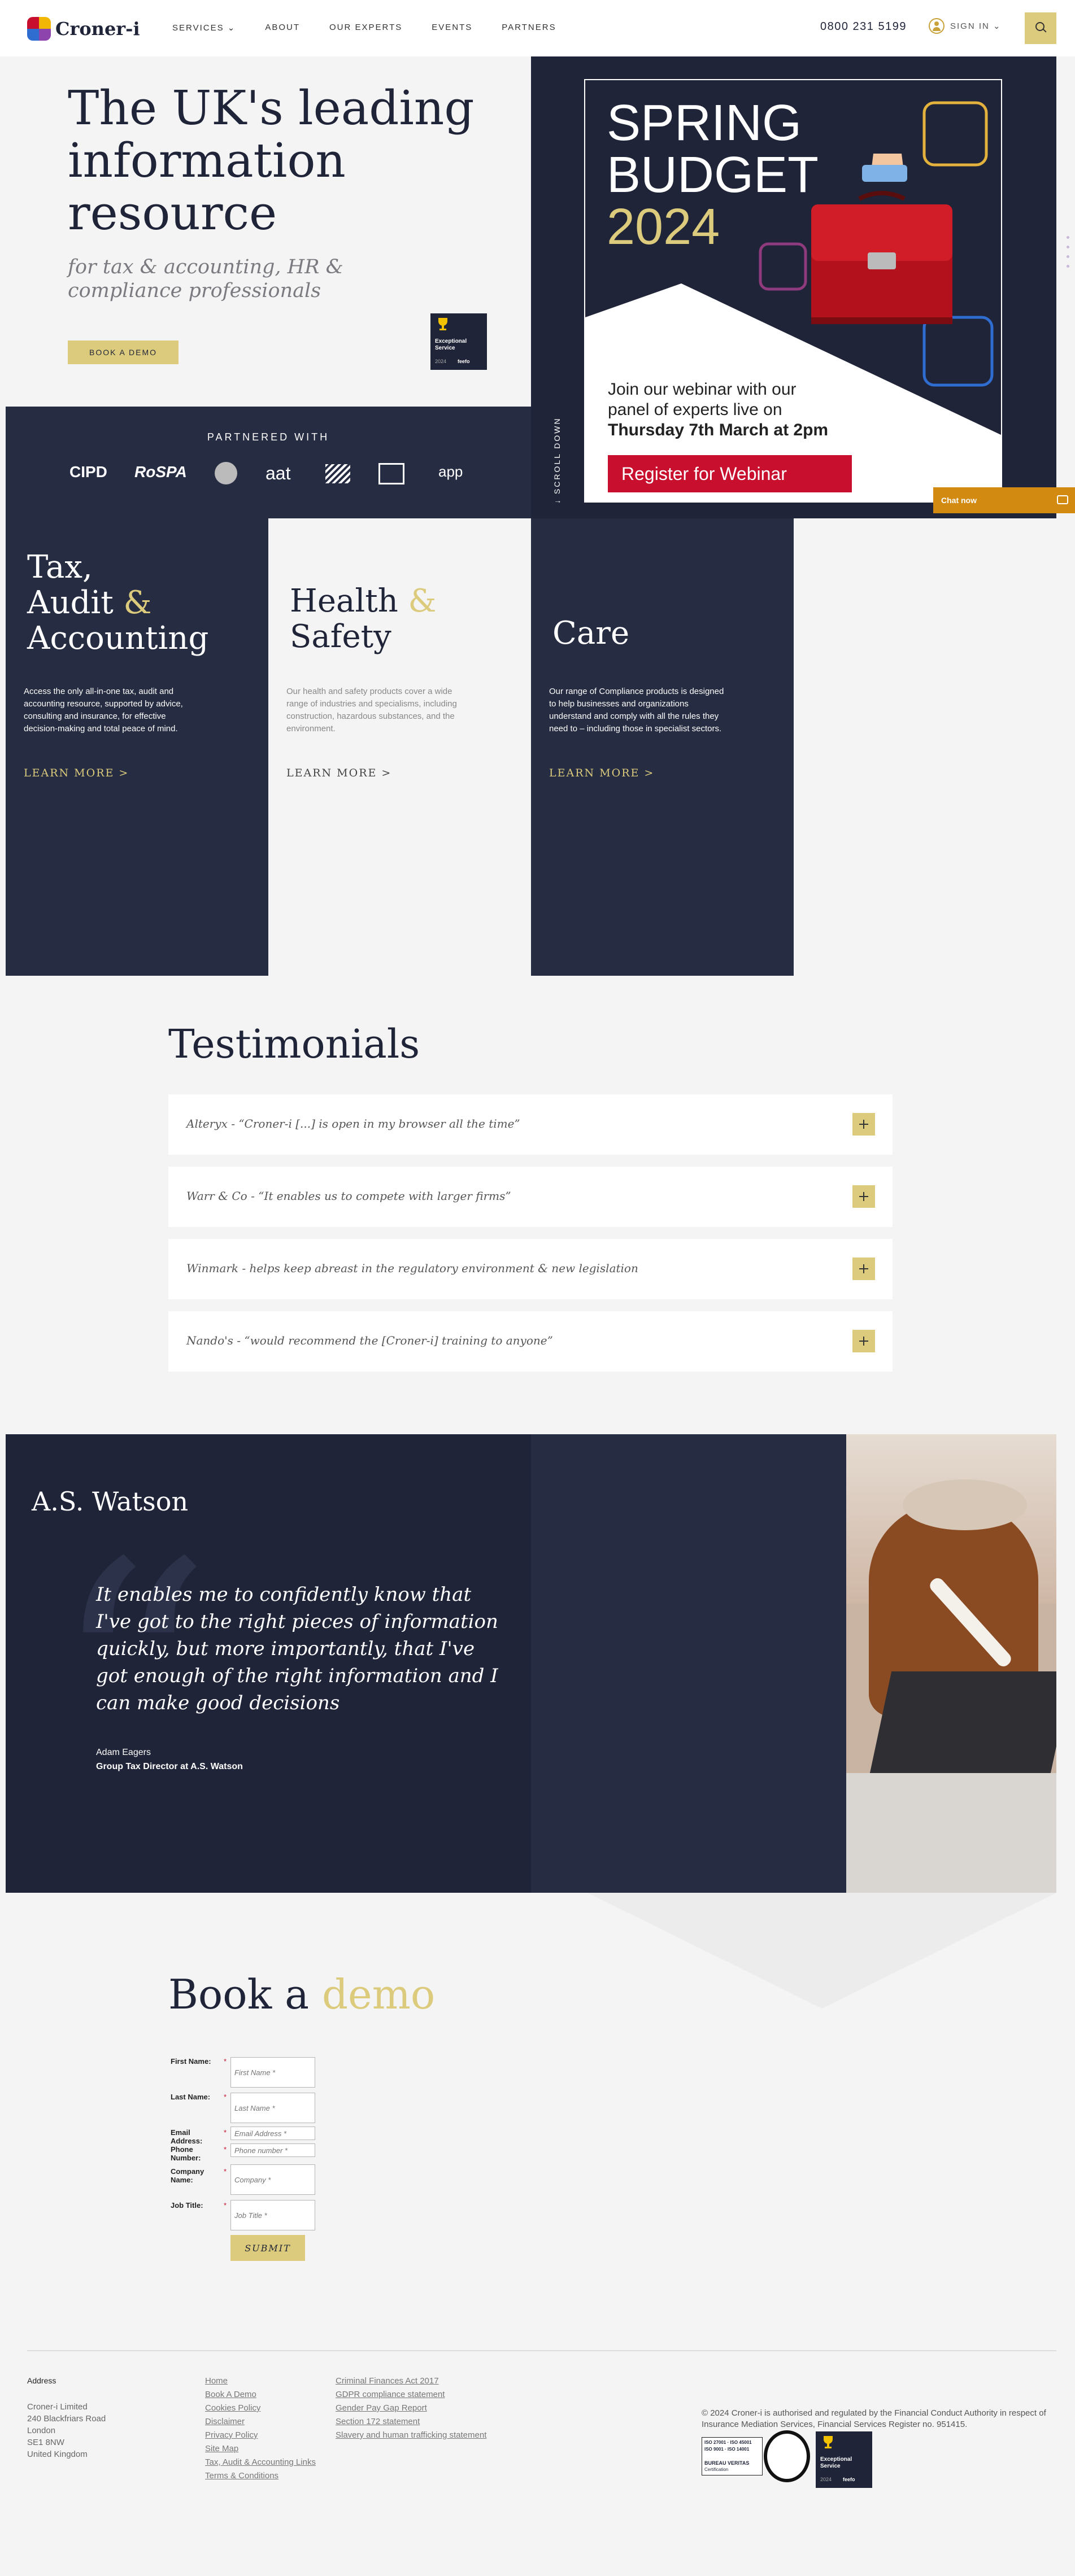 The image size is (1075, 2576). What do you see at coordinates (110, 1501) in the screenshot?
I see `quote-company: A.S. Watson` at bounding box center [110, 1501].